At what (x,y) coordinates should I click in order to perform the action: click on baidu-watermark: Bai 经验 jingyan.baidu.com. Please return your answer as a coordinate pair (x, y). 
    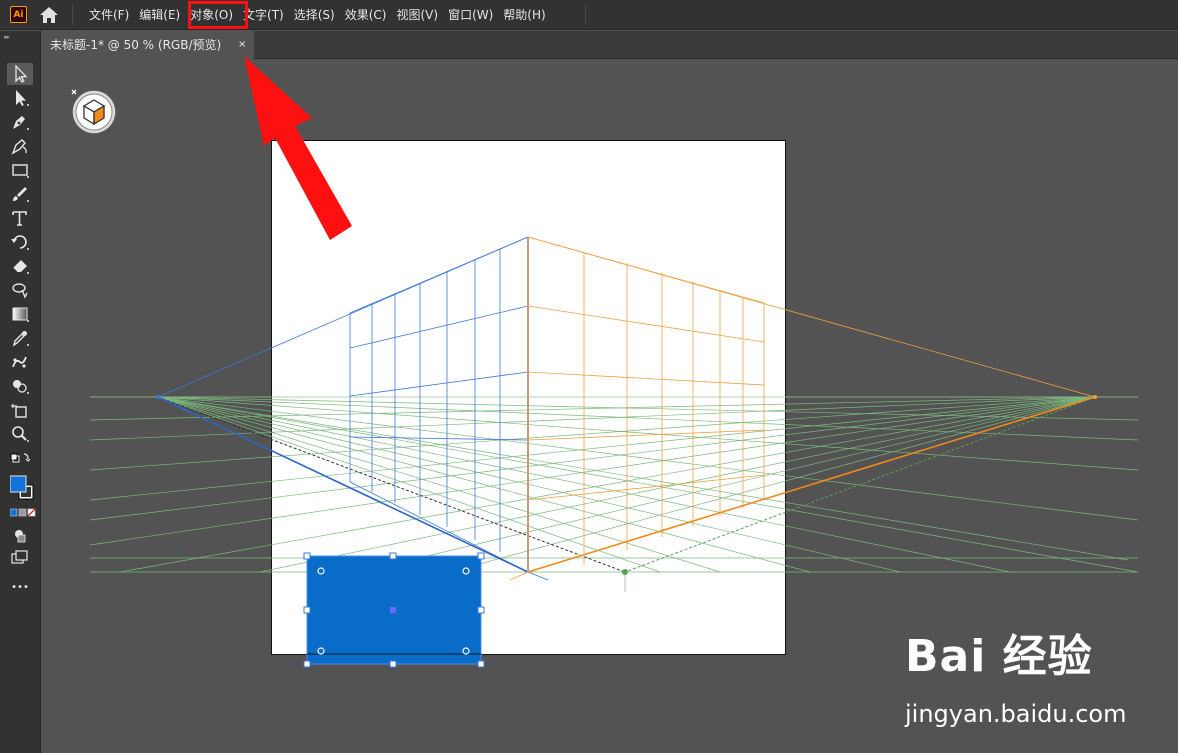
    Looking at the image, I should click on (1035, 675).